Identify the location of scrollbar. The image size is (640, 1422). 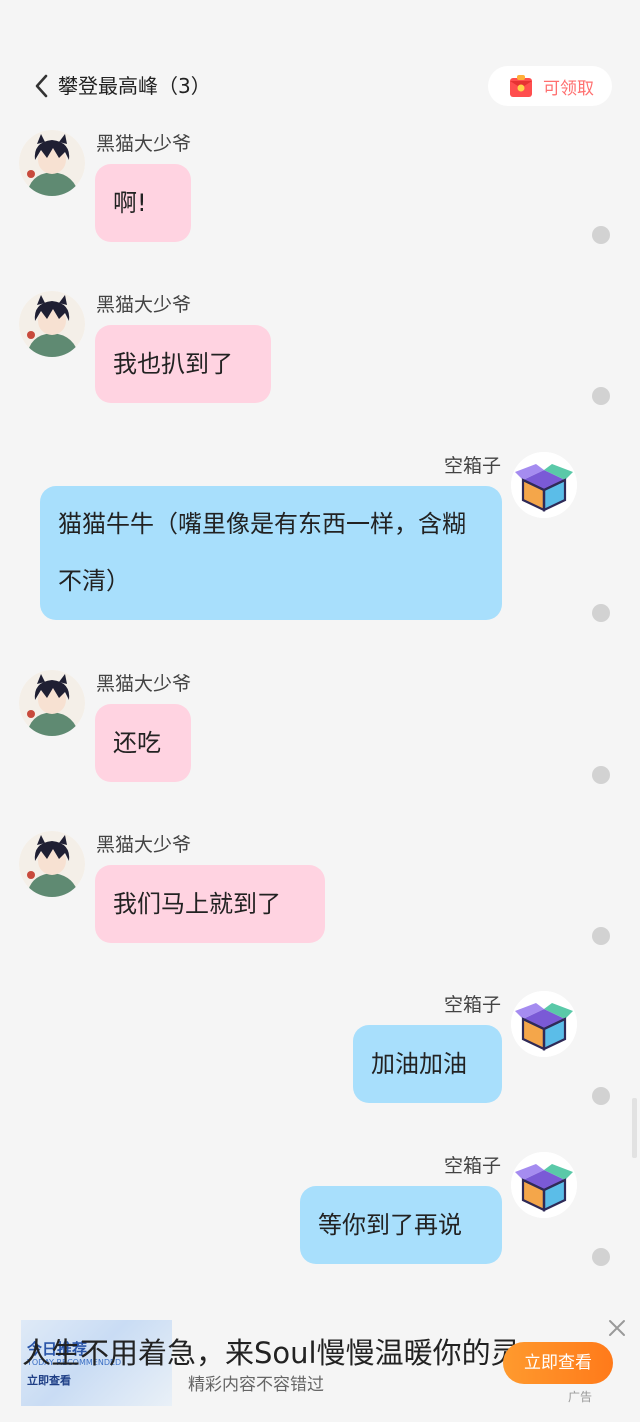
(634, 1128).